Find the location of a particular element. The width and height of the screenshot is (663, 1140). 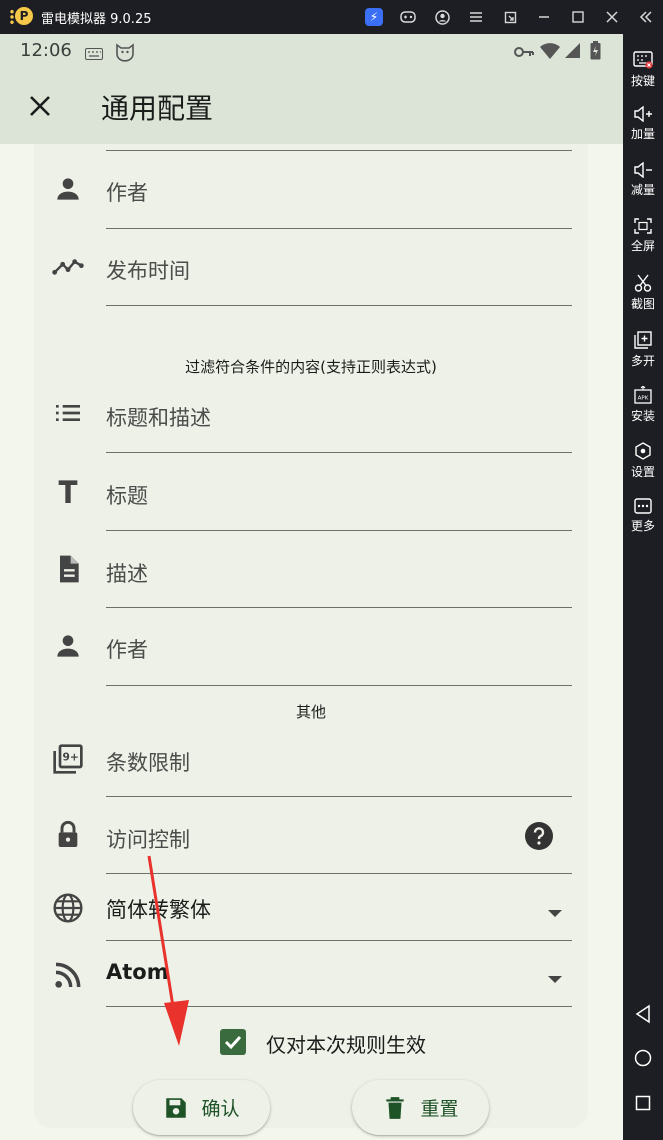

gamepad-icon is located at coordinates (408, 17).